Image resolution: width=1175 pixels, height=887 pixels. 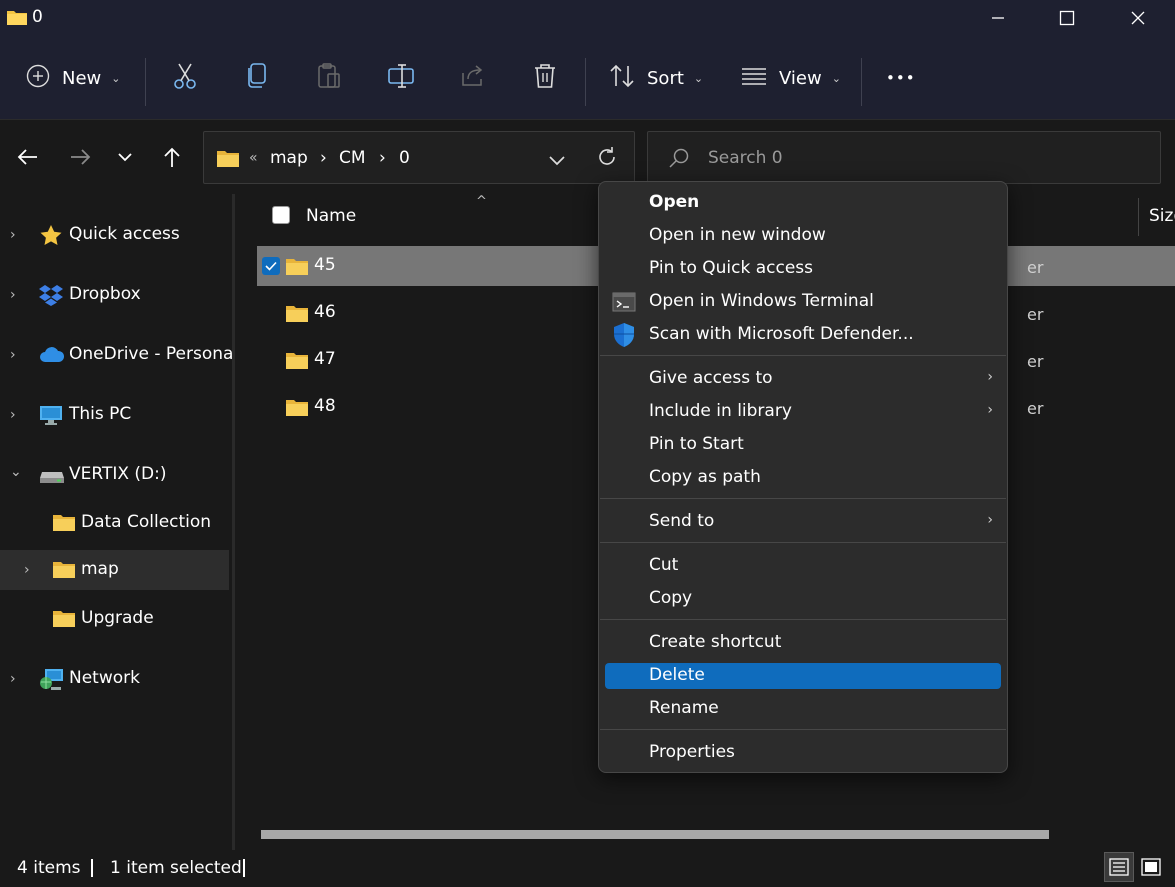 What do you see at coordinates (803, 566) in the screenshot?
I see `menu-item-cut: Cut` at bounding box center [803, 566].